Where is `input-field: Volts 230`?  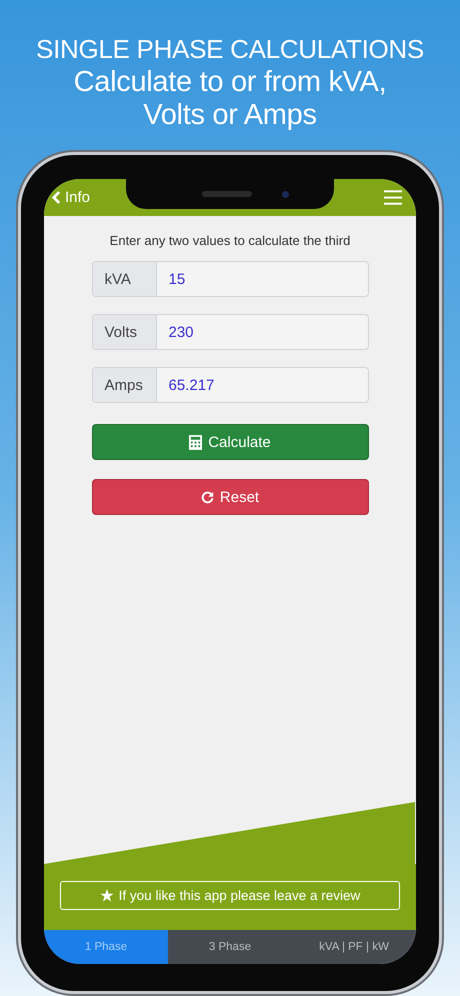
input-field: Volts 230 is located at coordinates (230, 332).